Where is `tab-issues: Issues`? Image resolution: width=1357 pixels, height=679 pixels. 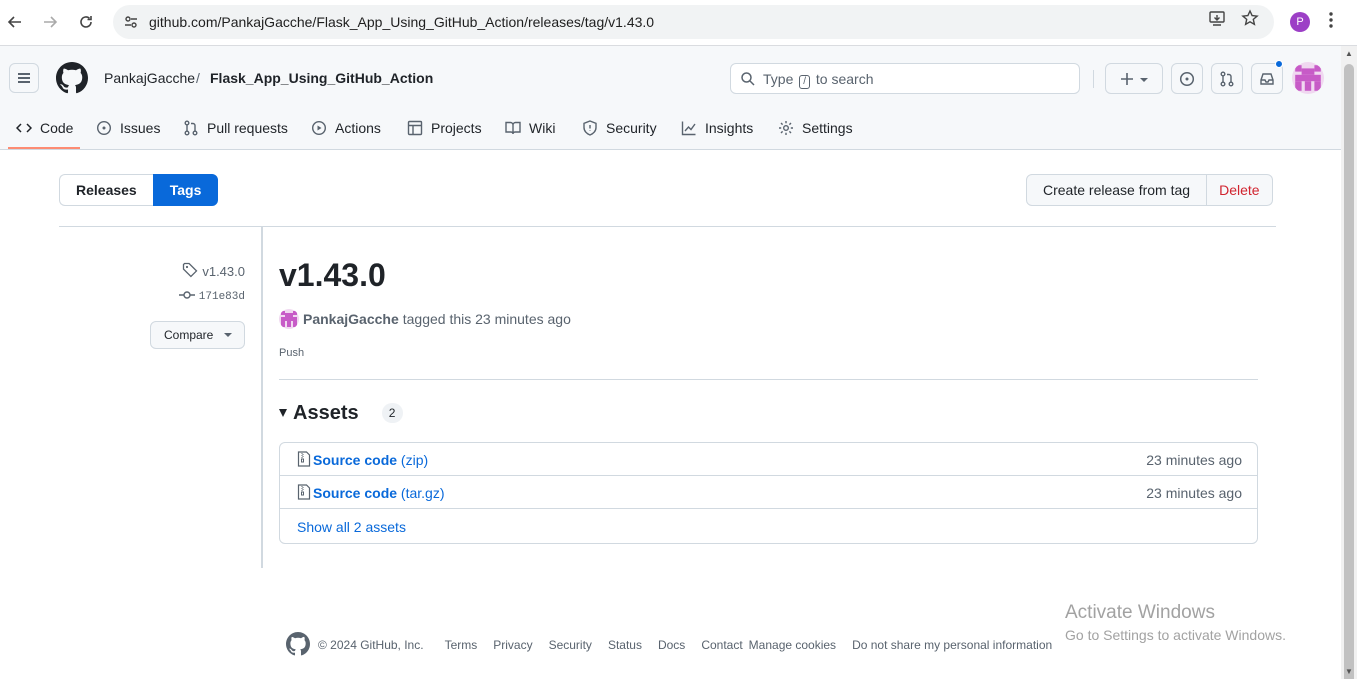 tab-issues: Issues is located at coordinates (128, 128).